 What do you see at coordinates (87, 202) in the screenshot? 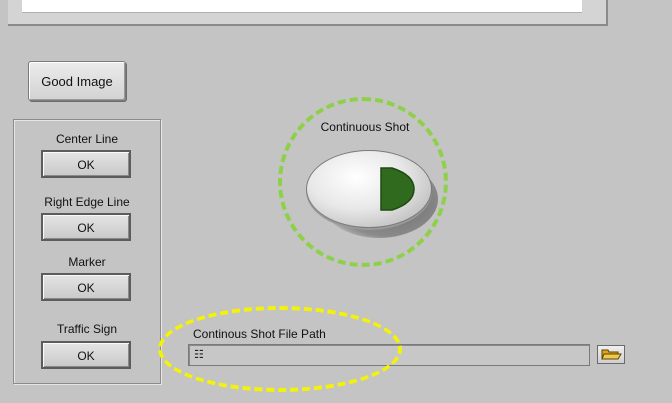
I see `right-edge-line-label: Right Edge Line` at bounding box center [87, 202].